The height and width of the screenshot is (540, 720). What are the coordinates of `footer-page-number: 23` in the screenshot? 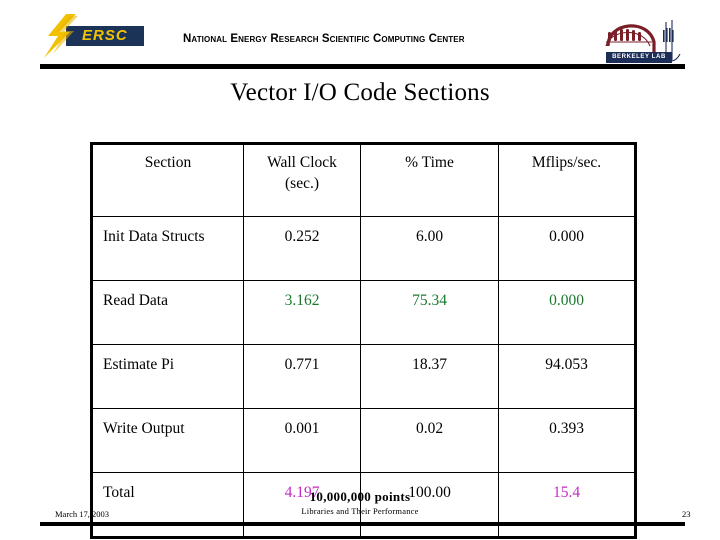 It's located at (686, 514).